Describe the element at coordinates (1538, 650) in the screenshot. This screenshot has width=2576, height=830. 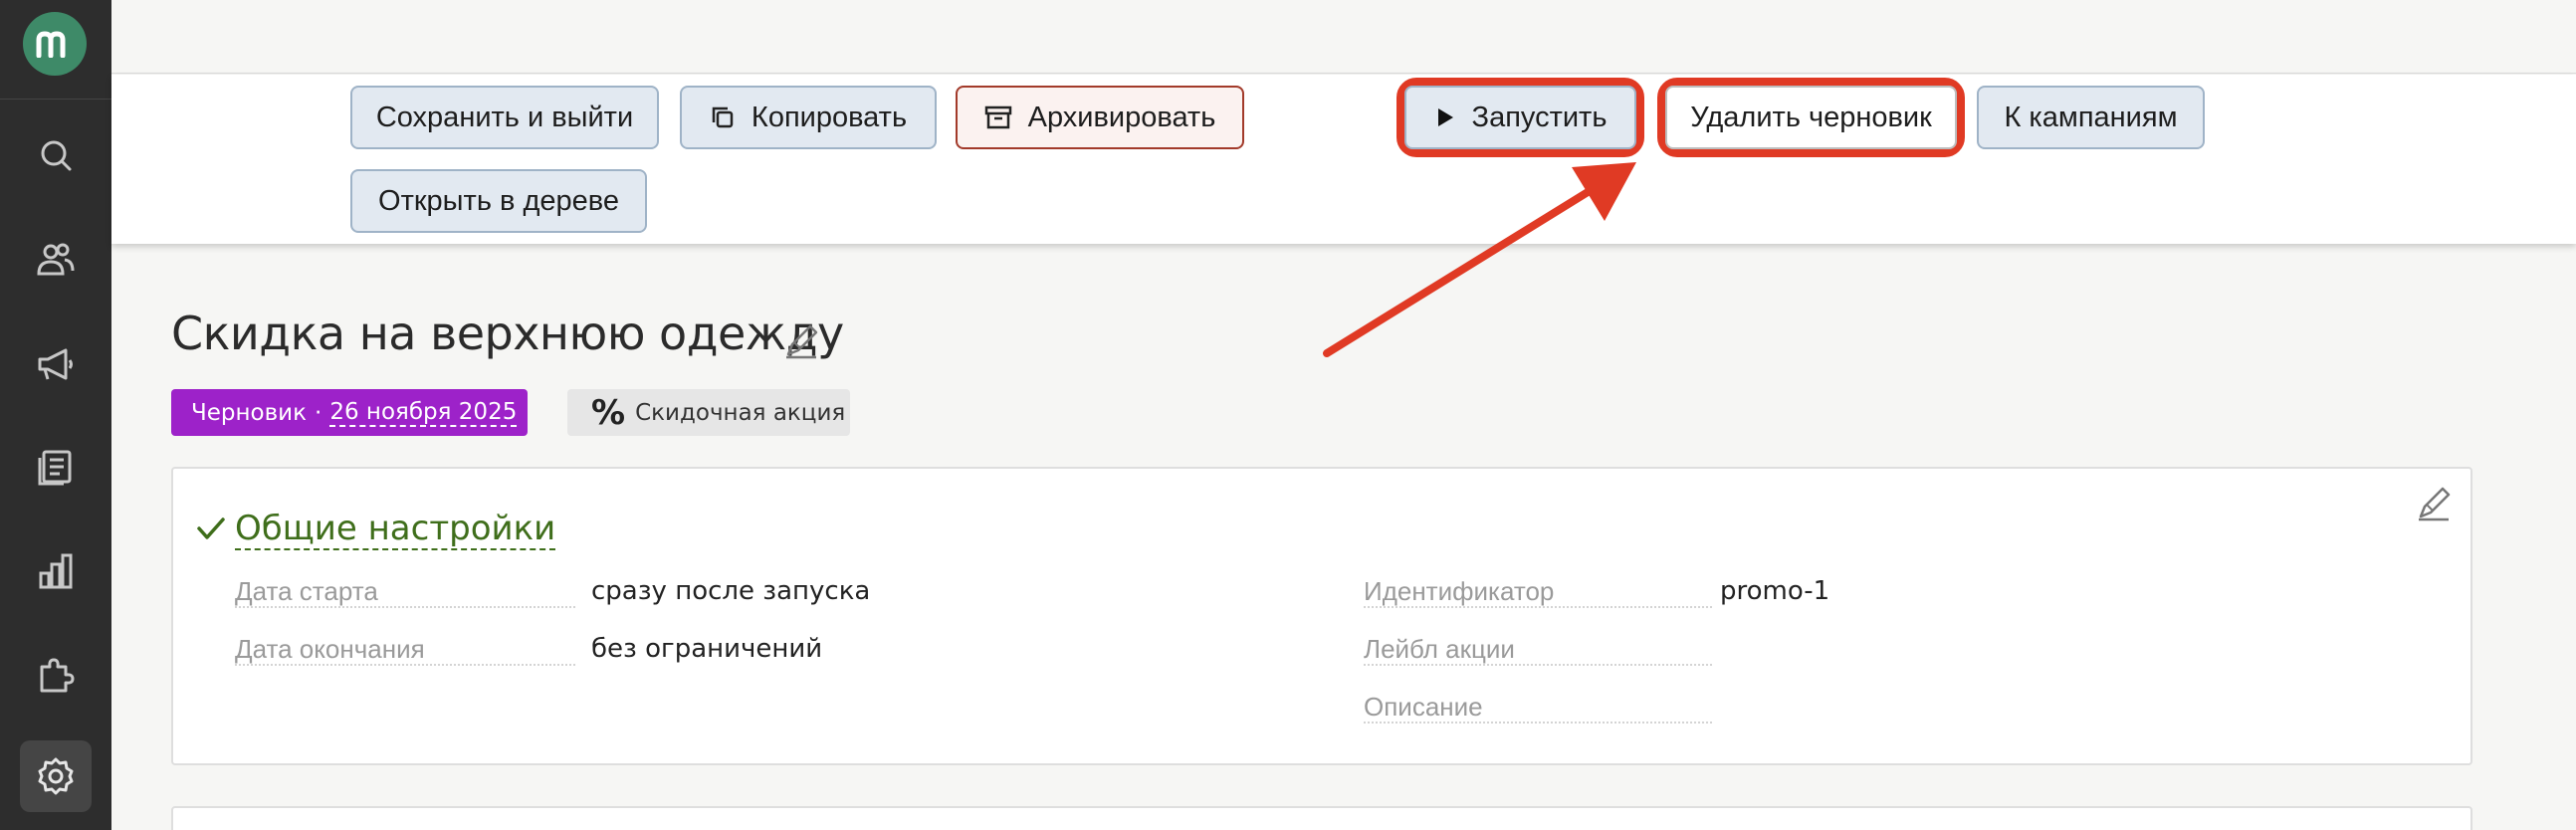
I see `promo-label-label: Лейбл акции` at that location.